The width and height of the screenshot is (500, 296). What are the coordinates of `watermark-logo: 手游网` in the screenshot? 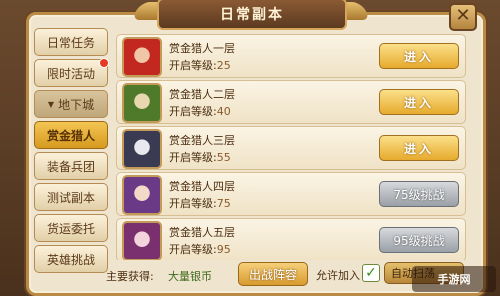 It's located at (454, 279).